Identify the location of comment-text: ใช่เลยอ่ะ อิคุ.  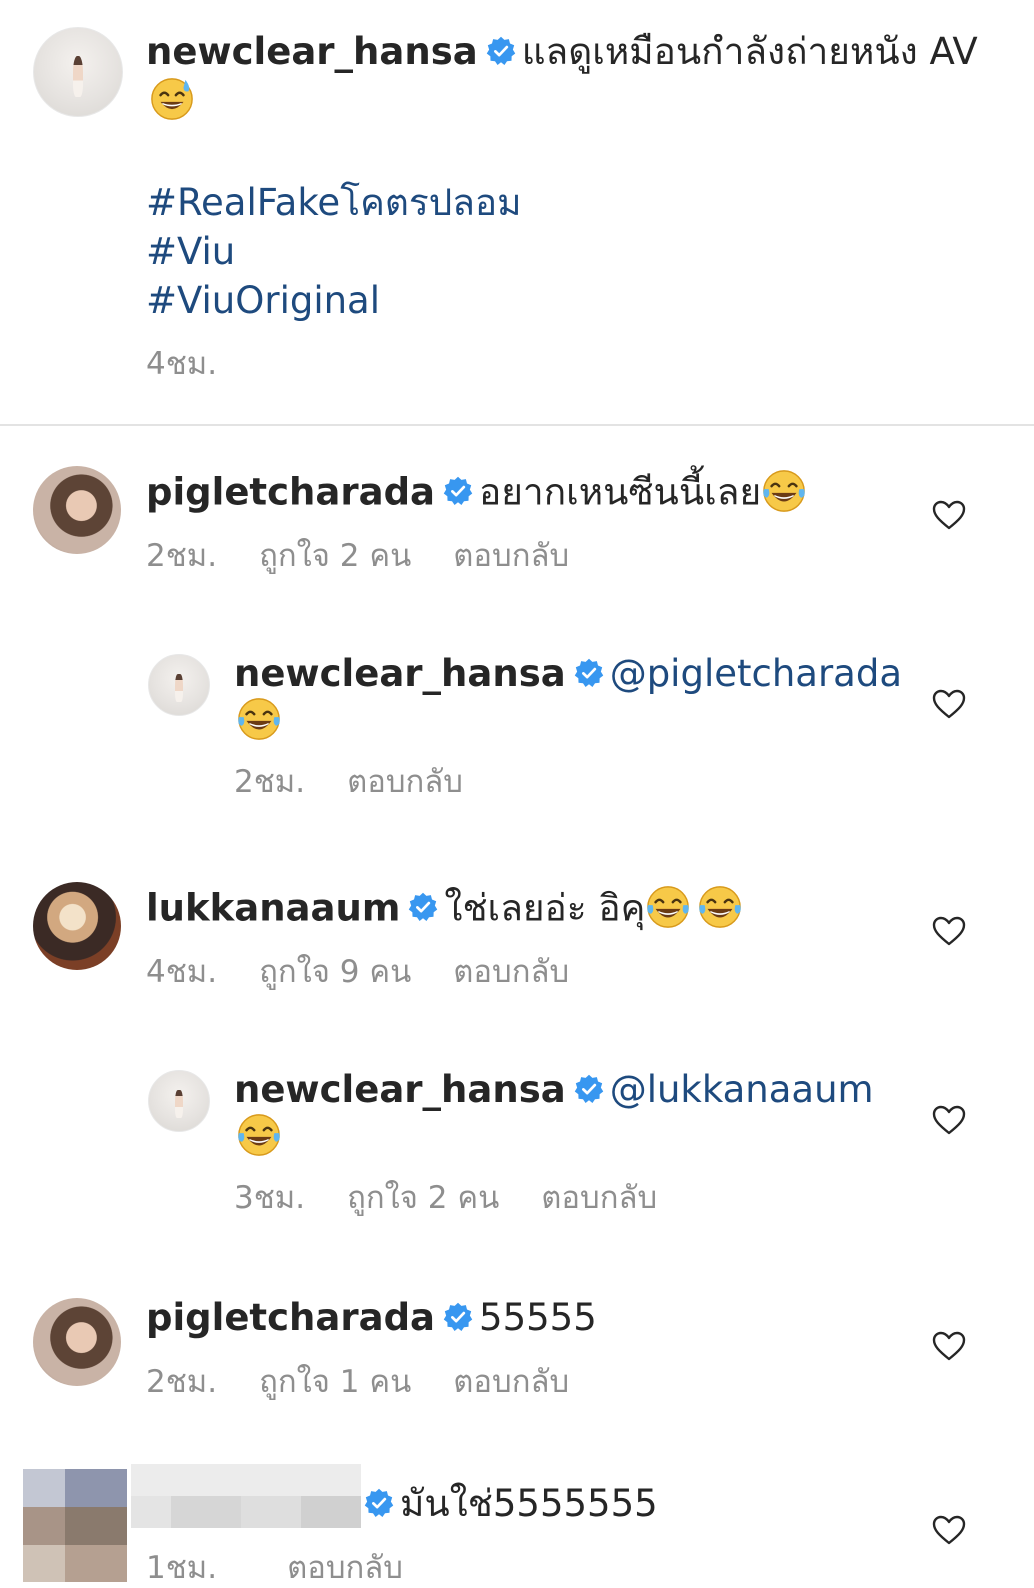
(545, 908).